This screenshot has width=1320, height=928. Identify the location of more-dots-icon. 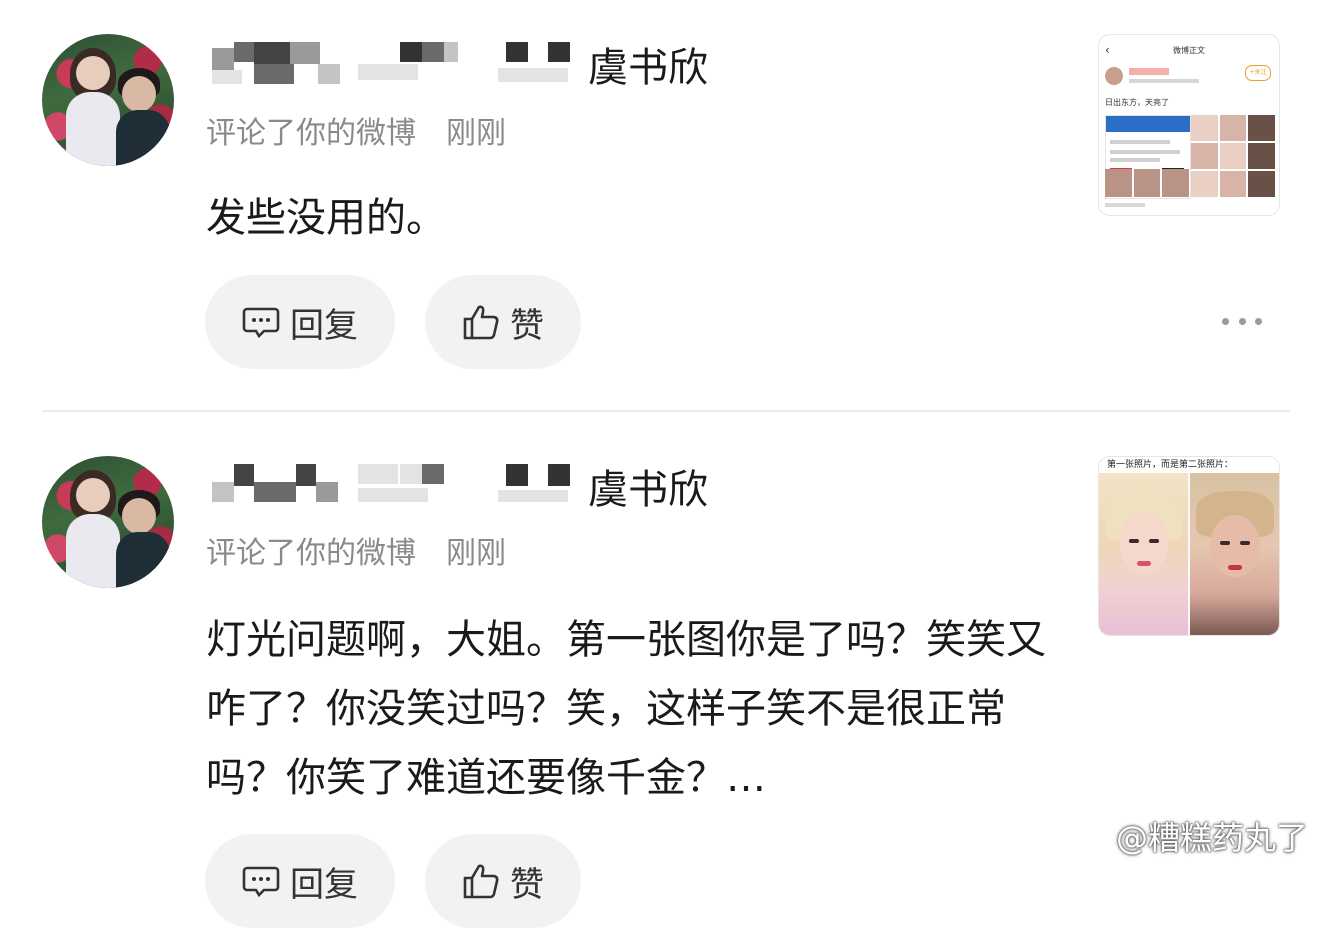
(1242, 321).